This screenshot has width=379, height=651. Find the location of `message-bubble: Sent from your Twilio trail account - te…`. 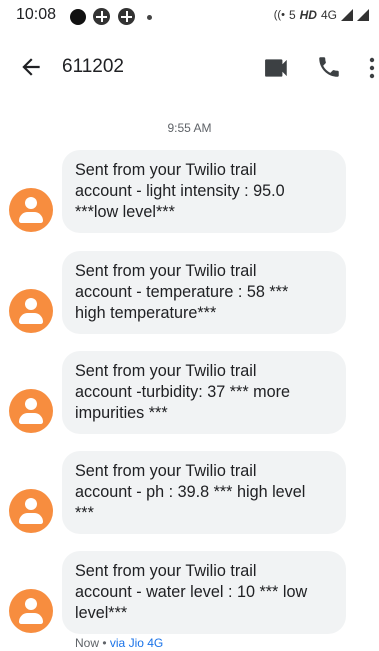

message-bubble: Sent from your Twilio trail account - te… is located at coordinates (204, 292).